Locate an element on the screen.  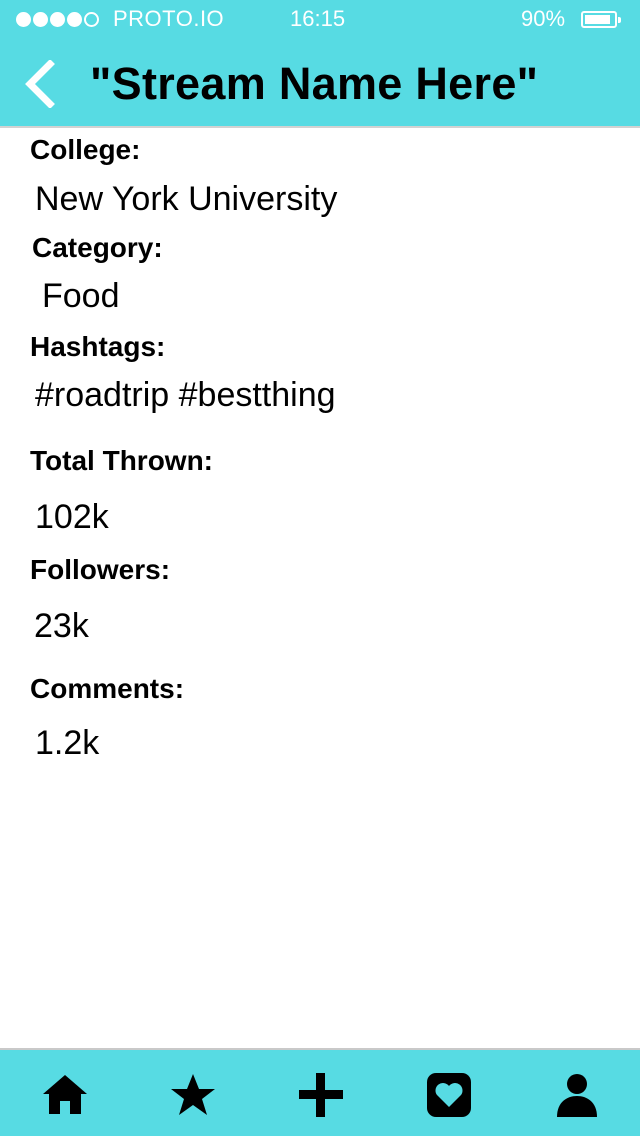
battery-icon is located at coordinates (601, 19).